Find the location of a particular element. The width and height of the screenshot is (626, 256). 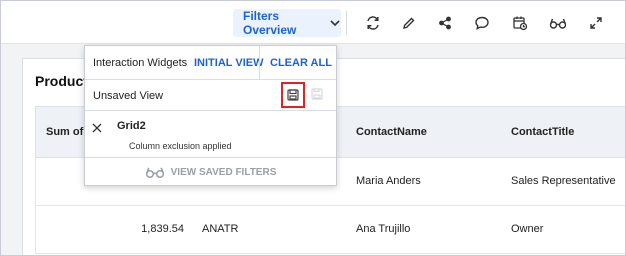

column-header: ContactName is located at coordinates (391, 132).